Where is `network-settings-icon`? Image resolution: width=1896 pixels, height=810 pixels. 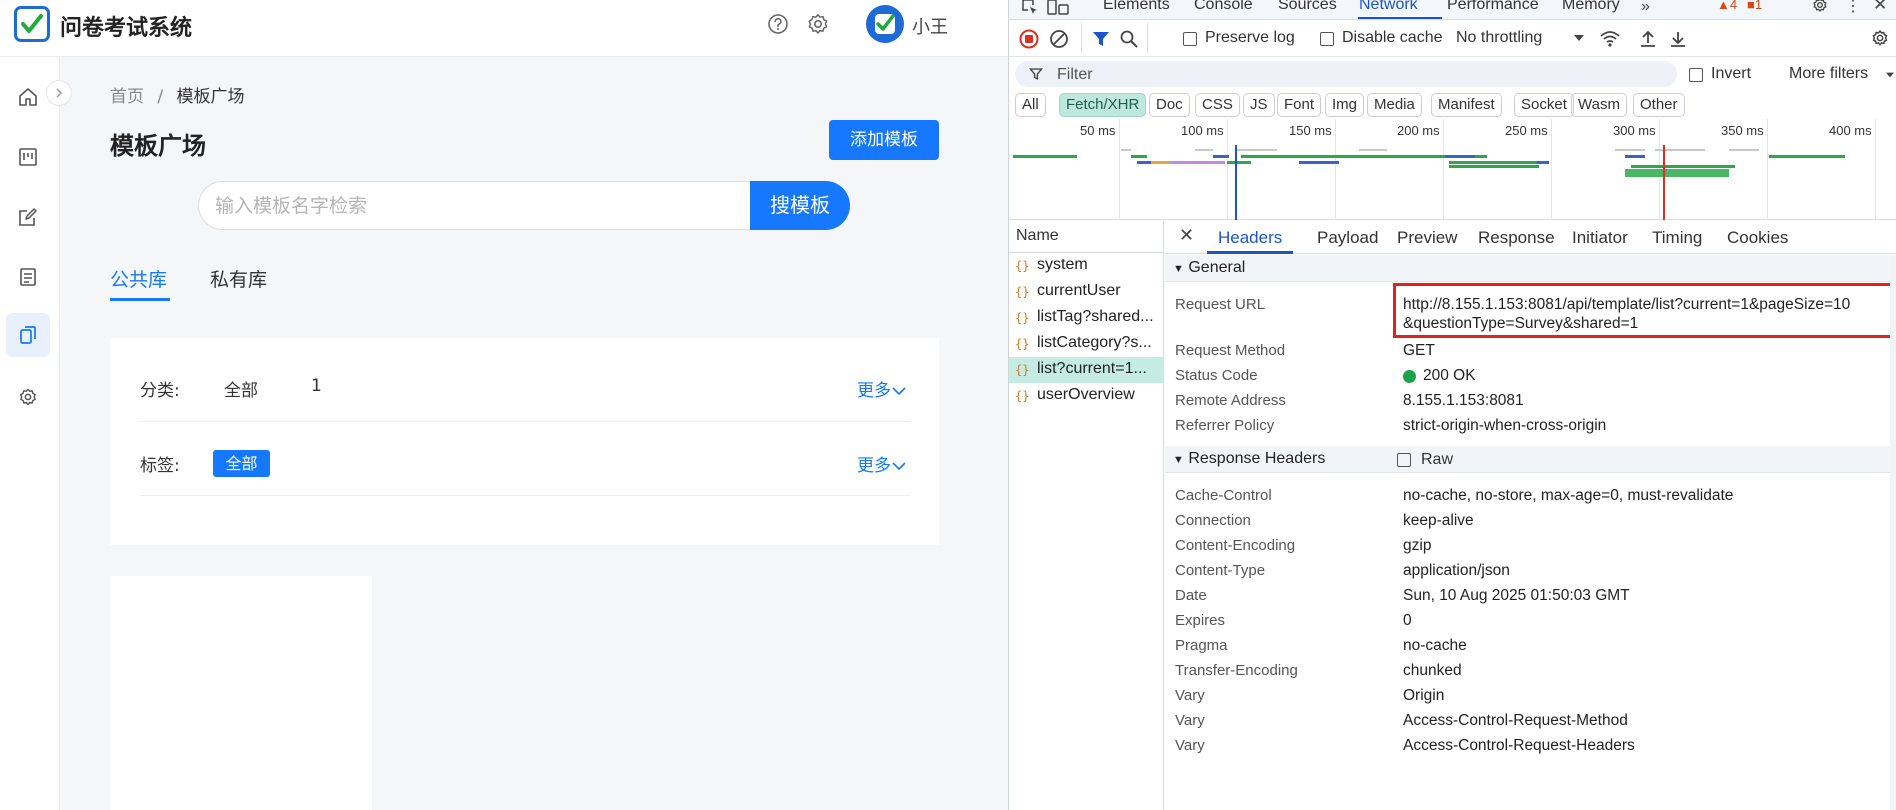 network-settings-icon is located at coordinates (1880, 38).